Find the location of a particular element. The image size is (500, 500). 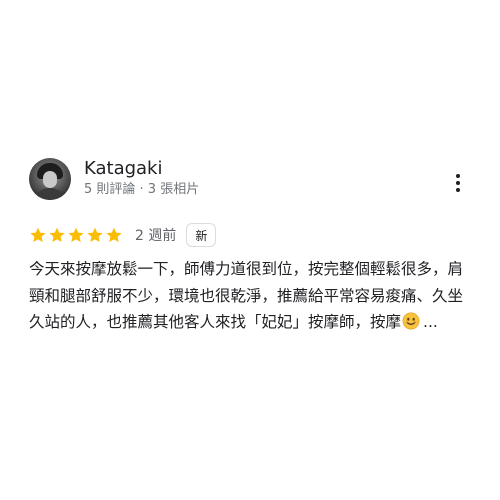

more-options-button is located at coordinates (458, 183).